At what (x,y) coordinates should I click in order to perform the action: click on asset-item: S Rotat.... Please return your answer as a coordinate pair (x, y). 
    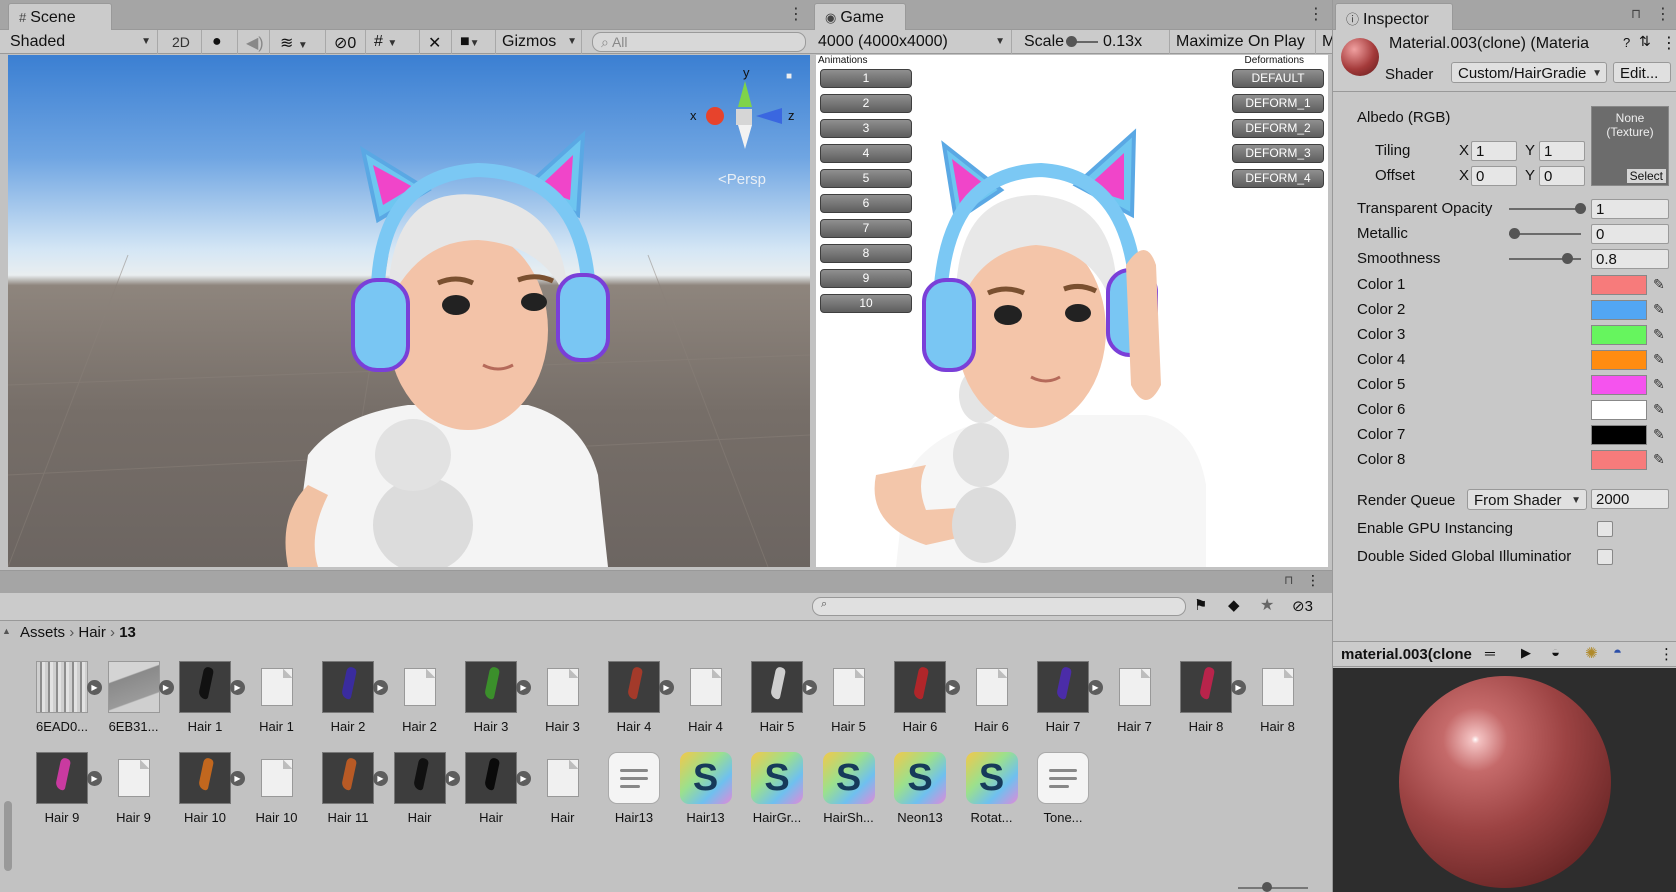
    Looking at the image, I should click on (992, 788).